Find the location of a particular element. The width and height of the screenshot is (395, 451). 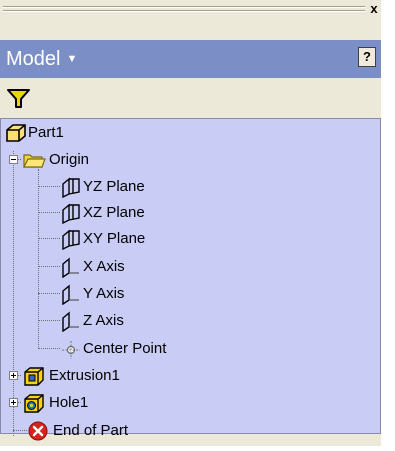

model-dropdown-label: Model is located at coordinates (33, 59).